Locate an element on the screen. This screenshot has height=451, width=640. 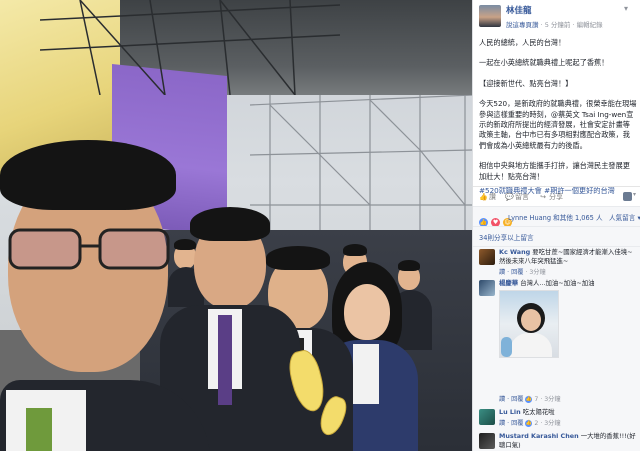
commenter-name: Lu Lin is located at coordinates (510, 412).